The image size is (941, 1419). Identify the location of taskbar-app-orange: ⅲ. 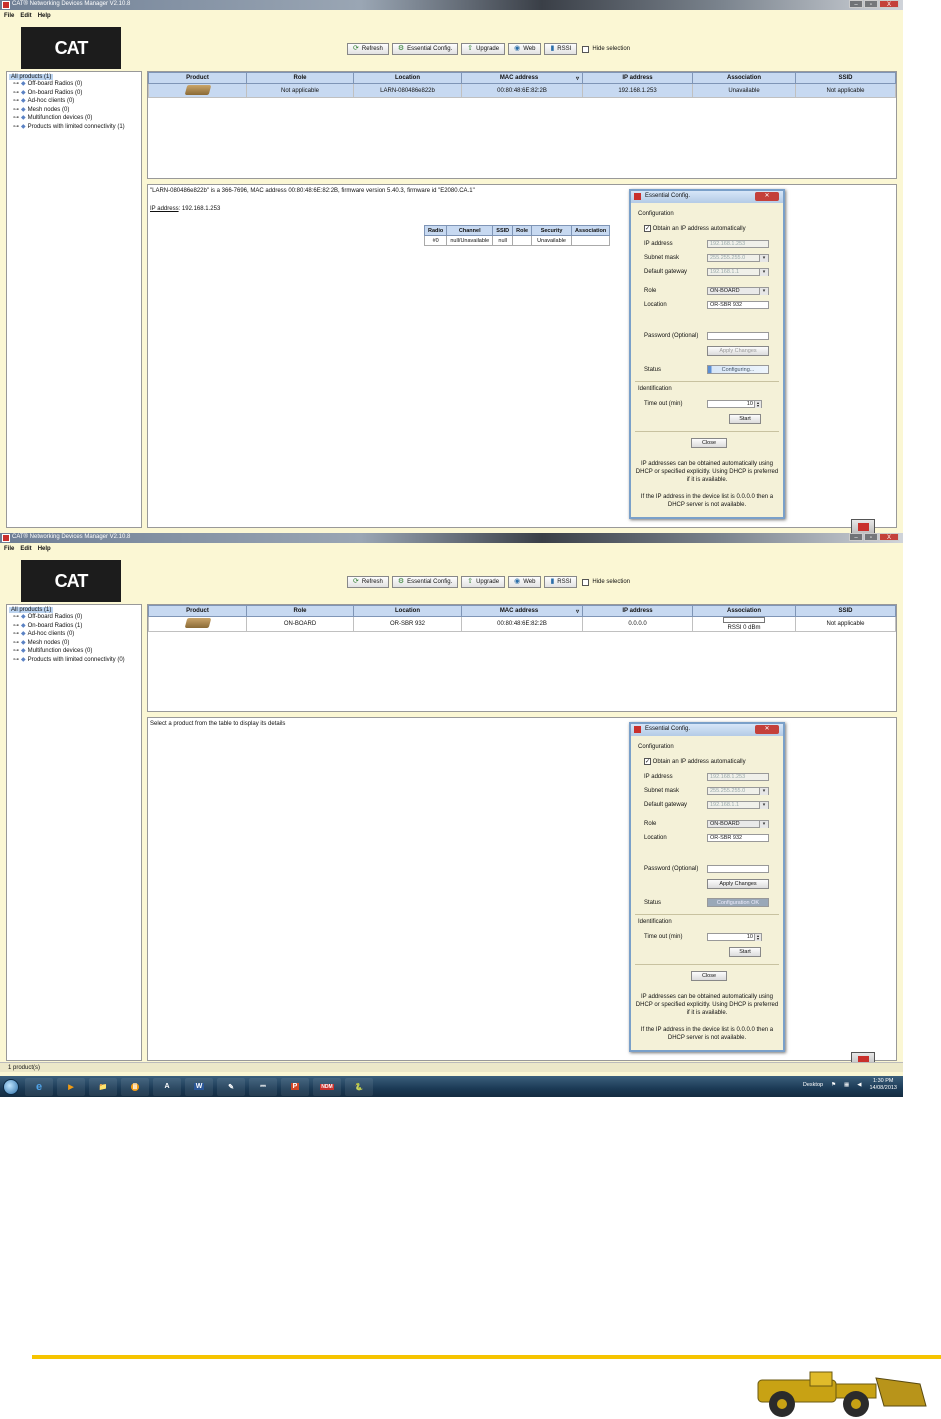
(135, 1086).